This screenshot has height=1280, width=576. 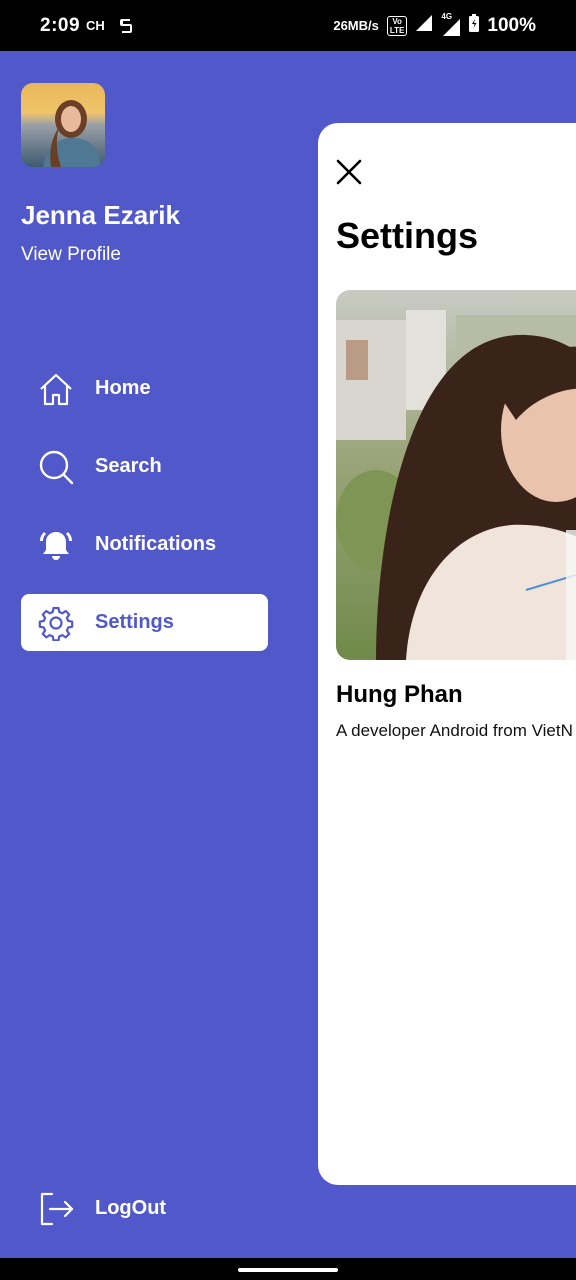 I want to click on logout-label: LogOut, so click(x=131, y=1208).